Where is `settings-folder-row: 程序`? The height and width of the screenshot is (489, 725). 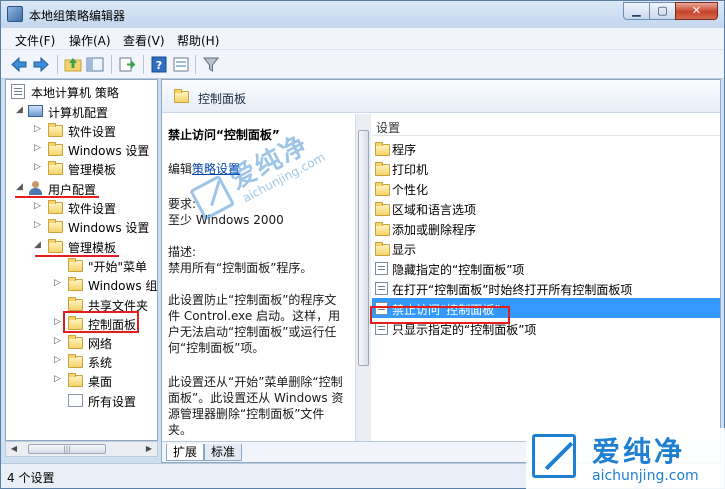
settings-folder-row: 程序 is located at coordinates (546, 148).